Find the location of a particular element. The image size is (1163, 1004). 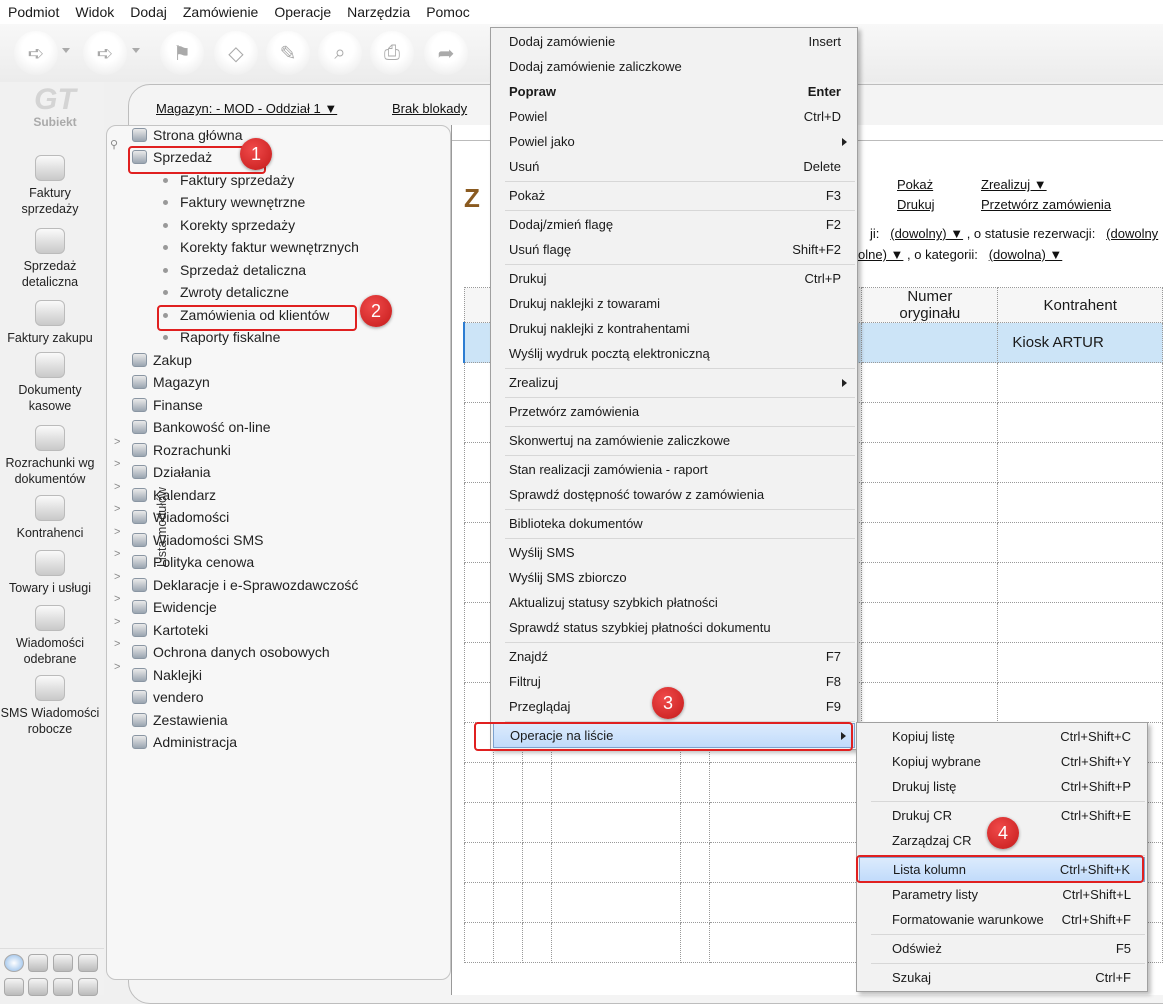

print-icon: ⎙ is located at coordinates (392, 53).